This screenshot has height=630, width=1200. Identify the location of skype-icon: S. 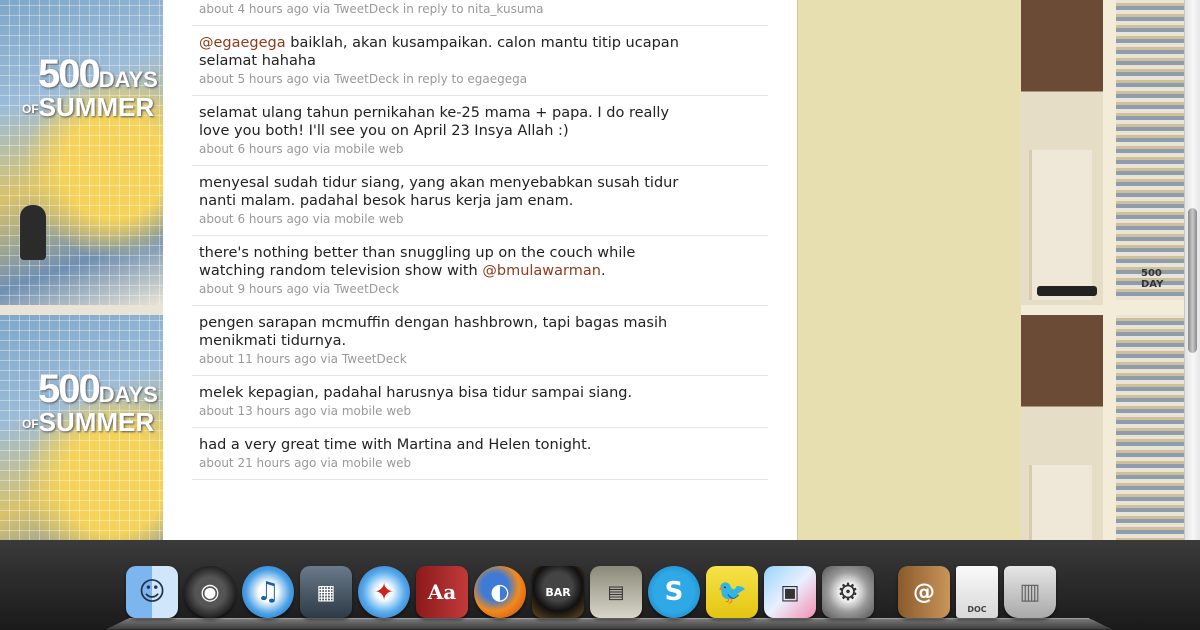
(674, 592).